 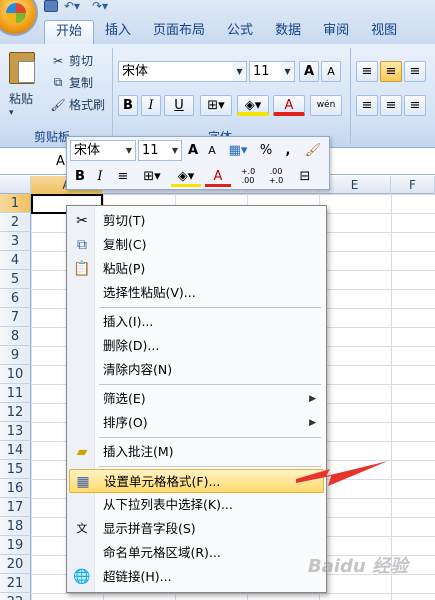 What do you see at coordinates (331, 71) in the screenshot?
I see `shrink-font-button: A` at bounding box center [331, 71].